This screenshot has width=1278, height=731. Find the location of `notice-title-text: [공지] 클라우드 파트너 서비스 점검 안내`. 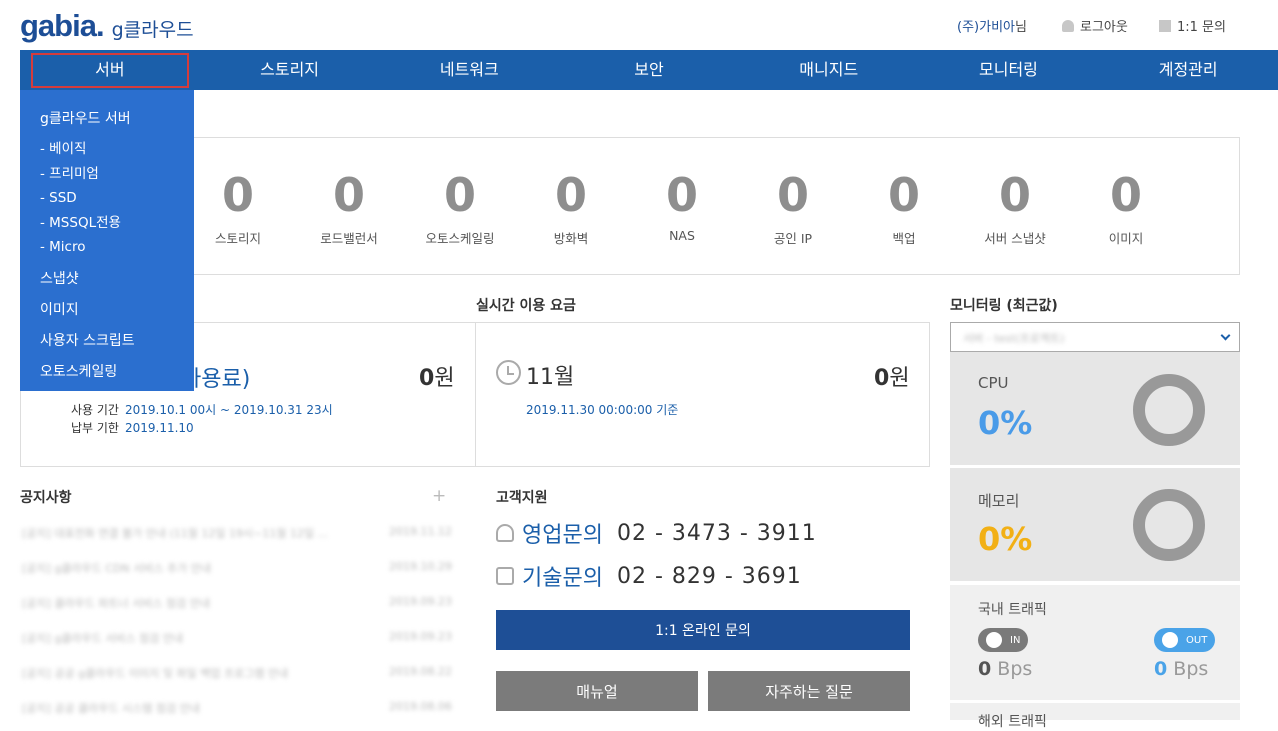

notice-title-text: [공지] 클라우드 파트너 서비스 점검 안내 is located at coordinates (116, 603).